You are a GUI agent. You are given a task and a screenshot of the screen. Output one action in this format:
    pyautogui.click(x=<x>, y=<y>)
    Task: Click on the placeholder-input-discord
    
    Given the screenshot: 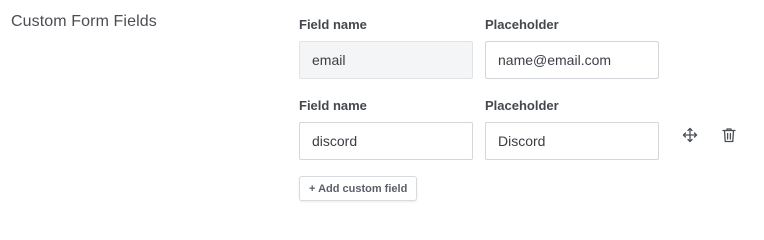 What is the action you would take?
    pyautogui.click(x=572, y=141)
    